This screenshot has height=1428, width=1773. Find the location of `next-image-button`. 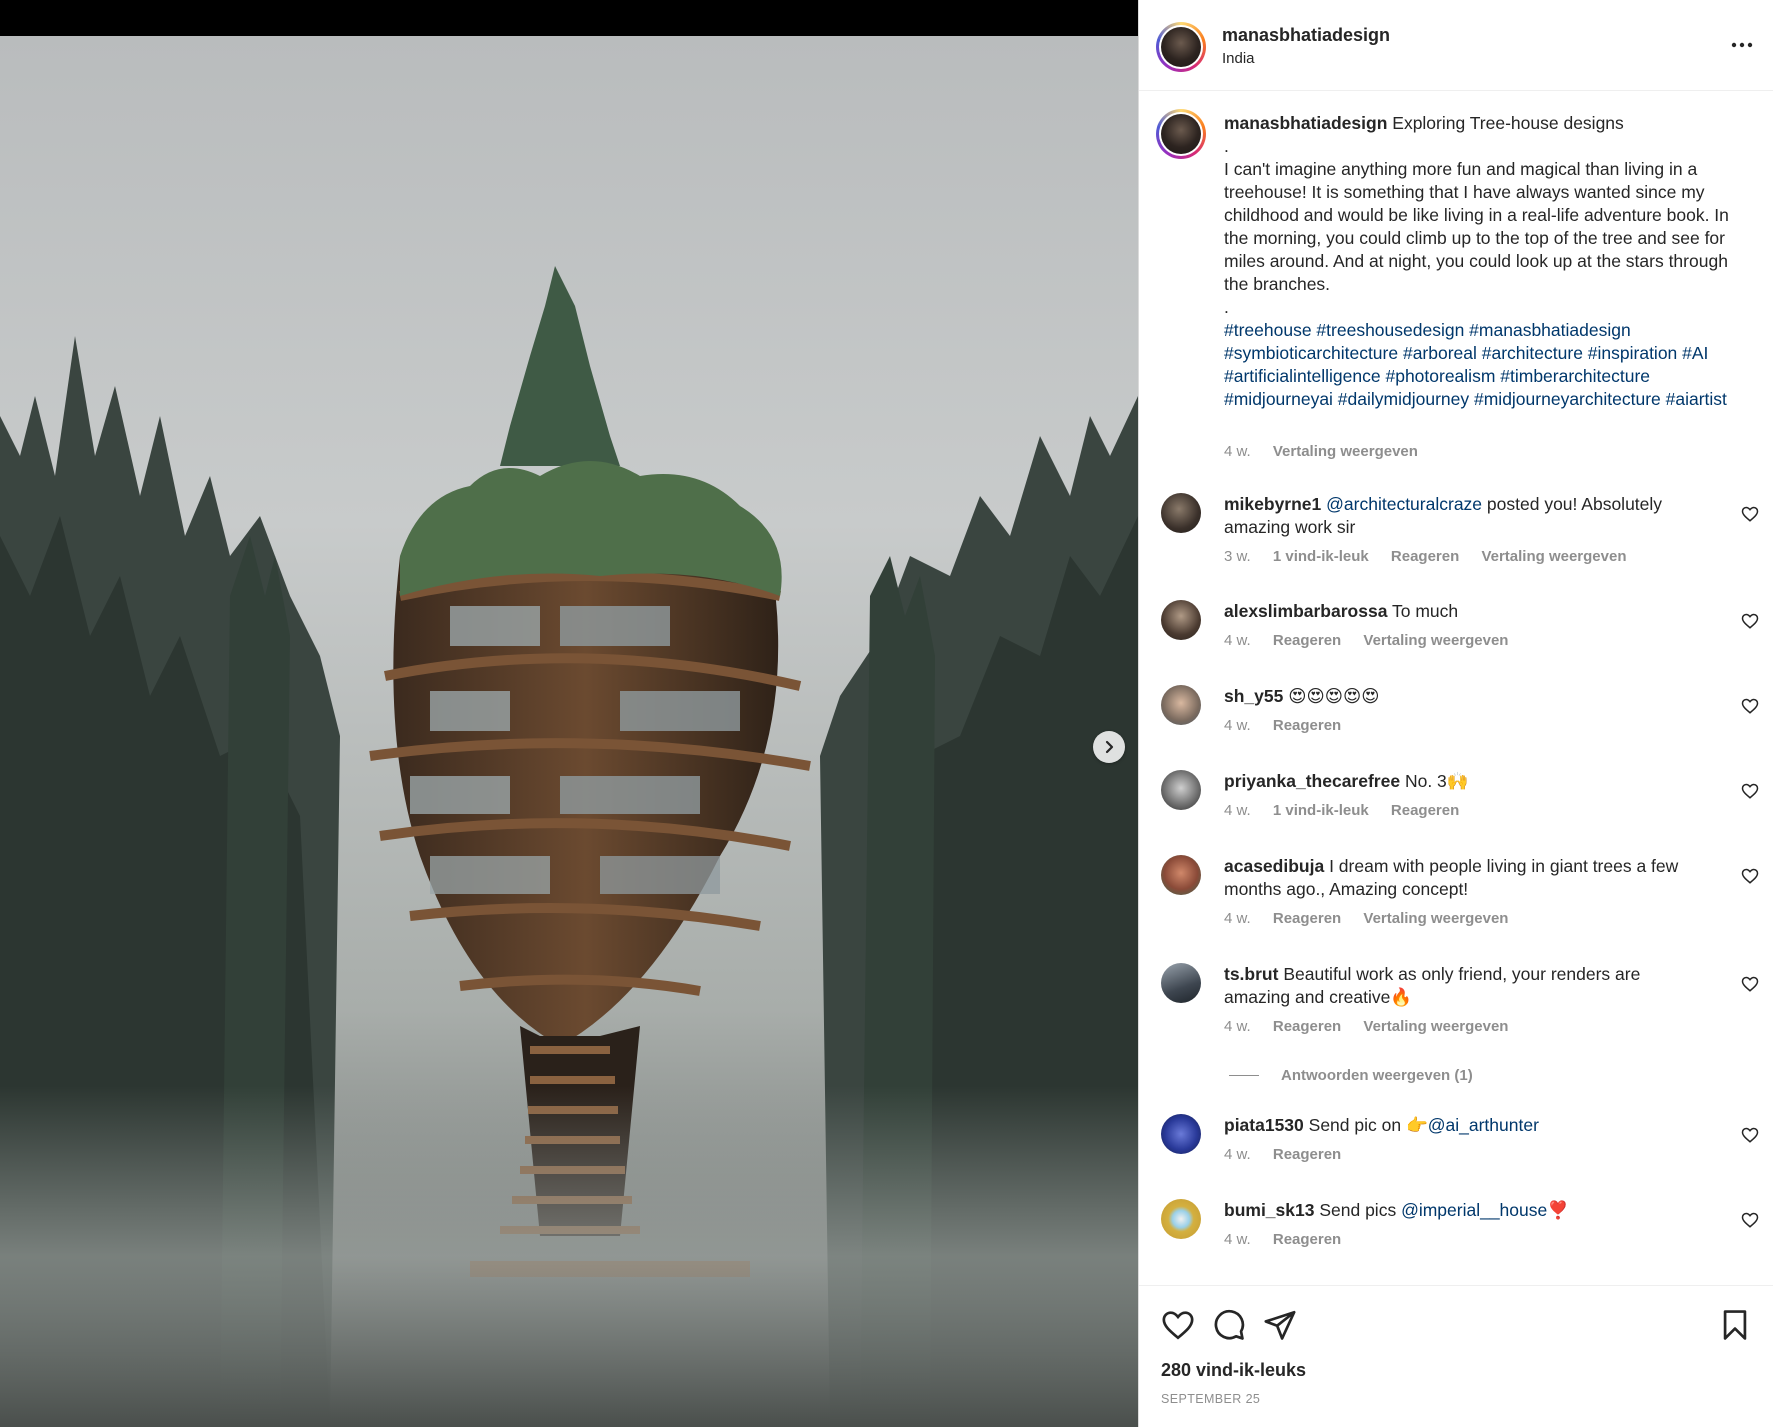

next-image-button is located at coordinates (1109, 747).